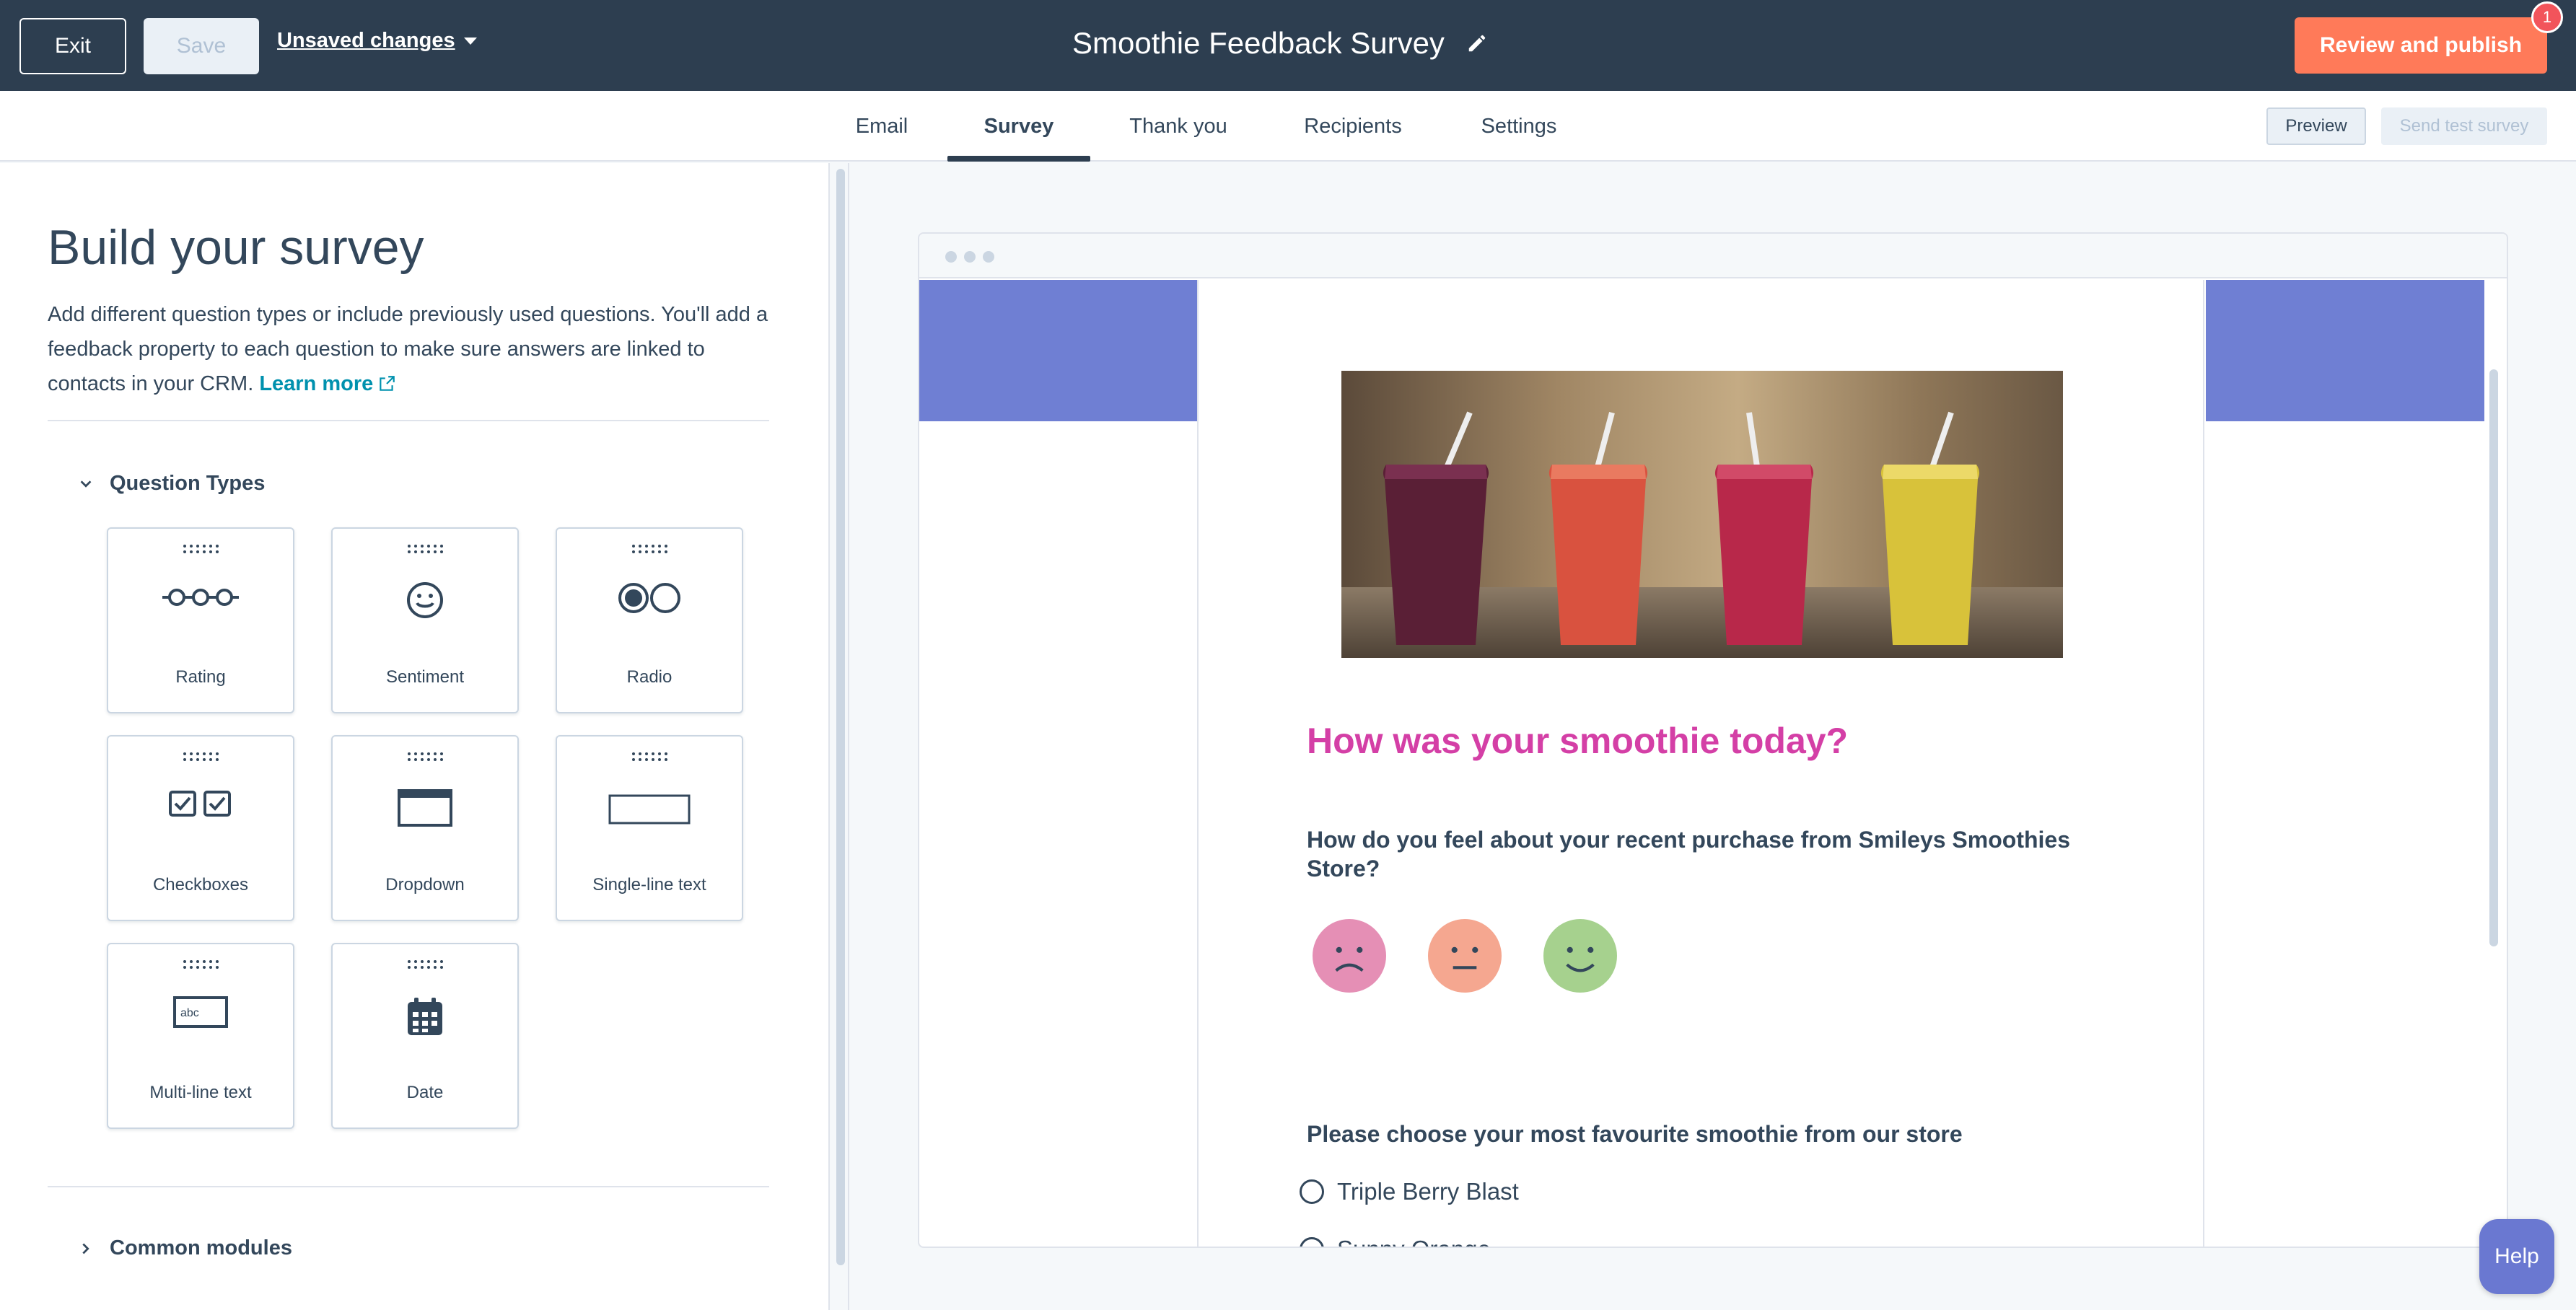  I want to click on exit-button: Exit, so click(72, 46).